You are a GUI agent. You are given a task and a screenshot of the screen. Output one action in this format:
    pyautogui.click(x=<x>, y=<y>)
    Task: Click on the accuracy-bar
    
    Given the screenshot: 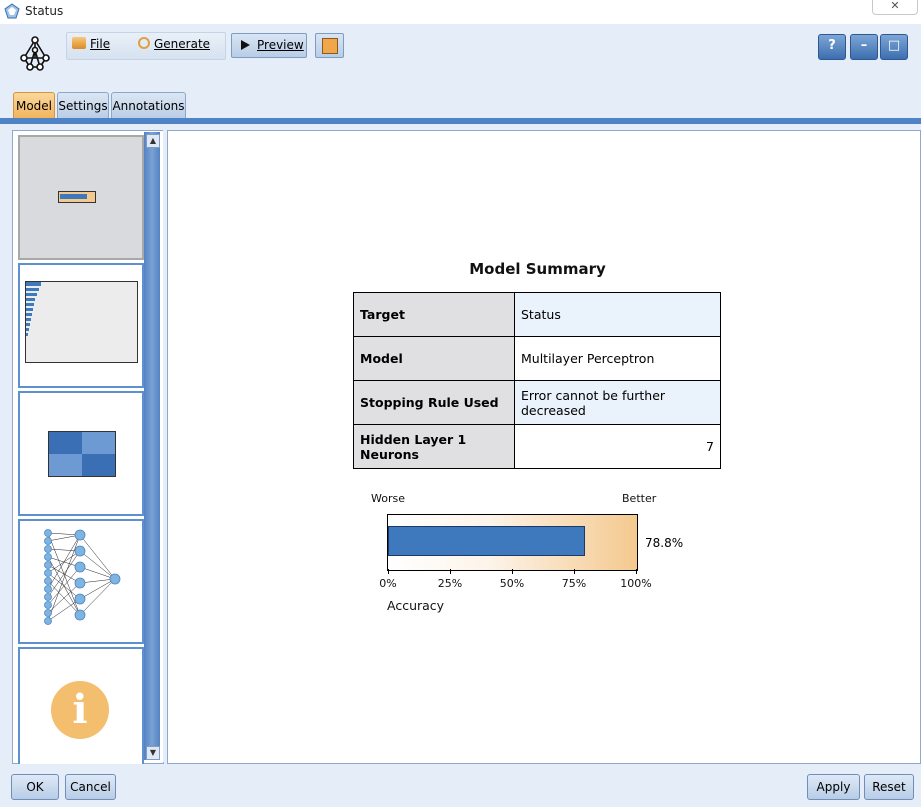 What is the action you would take?
    pyautogui.click(x=487, y=541)
    